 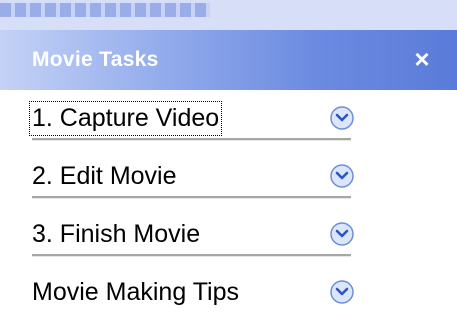 I want to click on close-icon: ×, so click(x=422, y=59).